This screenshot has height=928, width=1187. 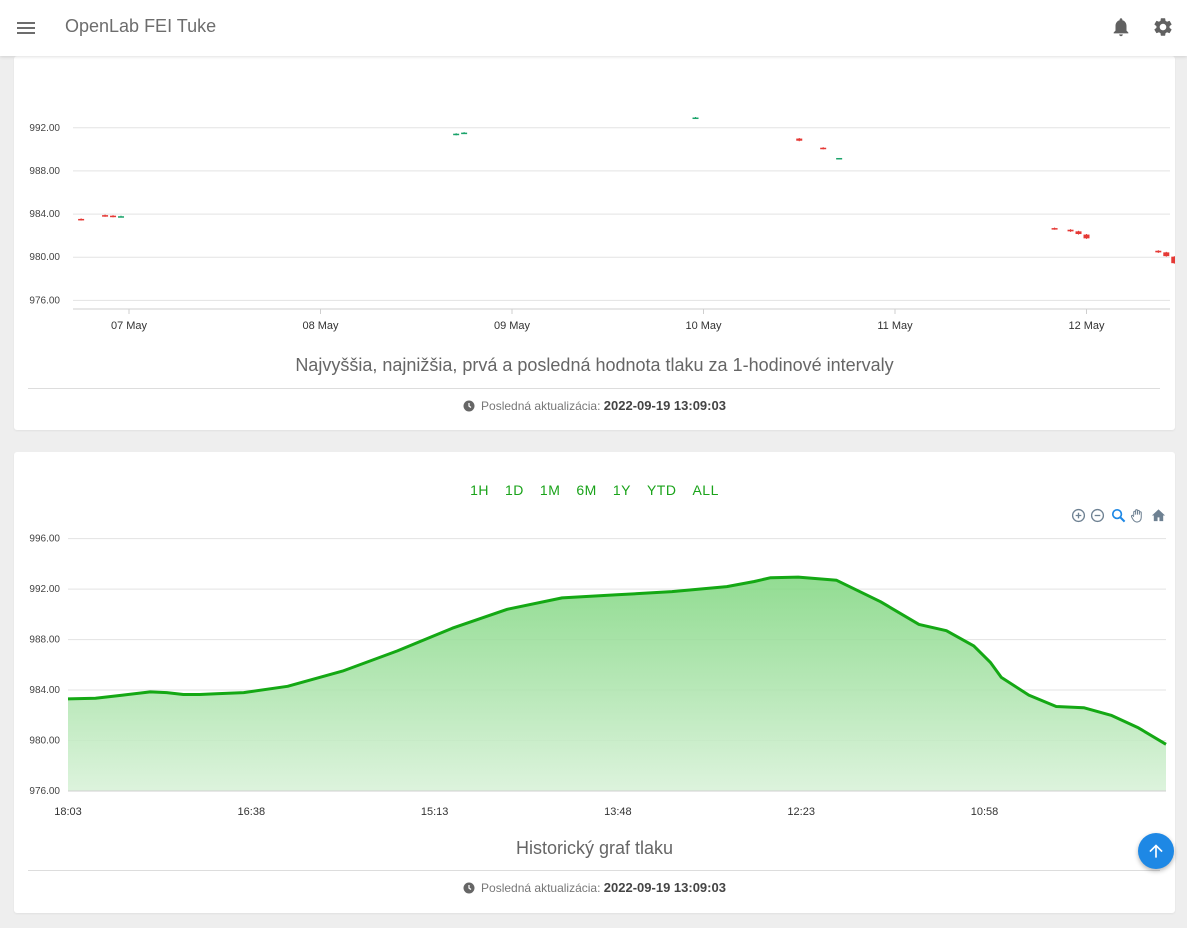 I want to click on menu-icon, so click(x=26, y=28).